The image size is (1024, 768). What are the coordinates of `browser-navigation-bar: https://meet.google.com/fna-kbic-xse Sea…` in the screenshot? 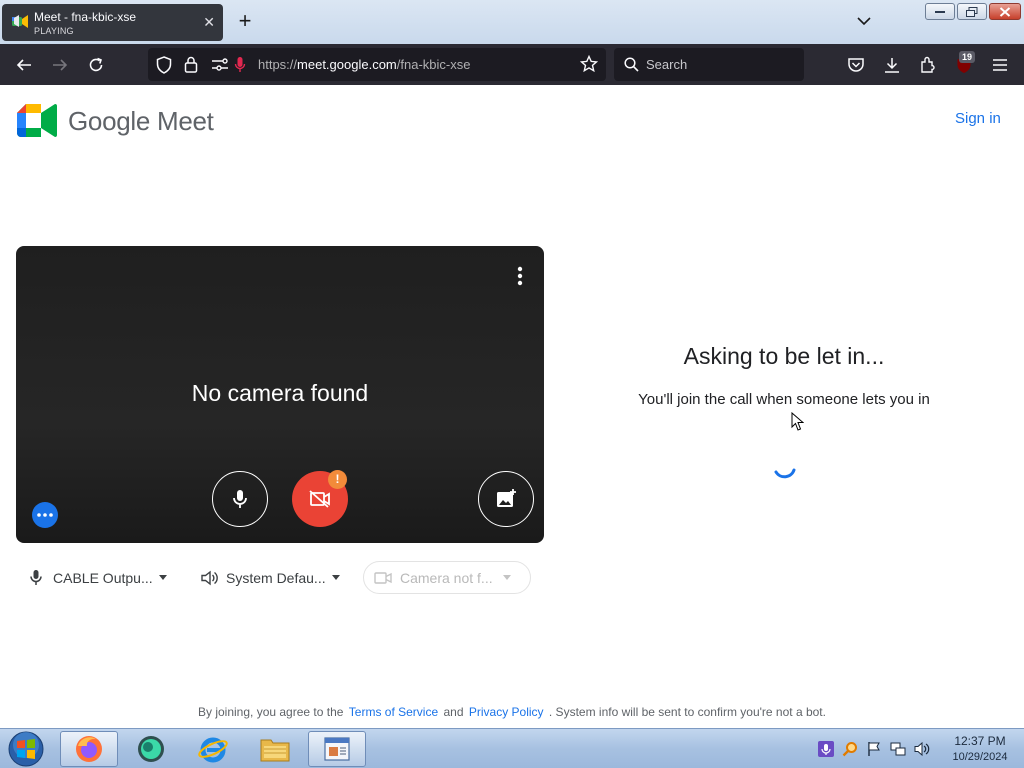 It's located at (512, 64).